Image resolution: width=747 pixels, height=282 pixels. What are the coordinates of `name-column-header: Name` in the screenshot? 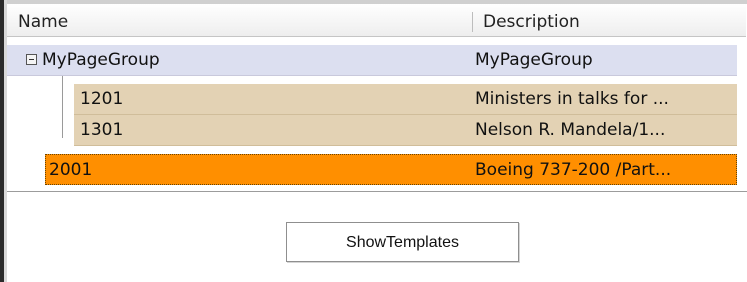 It's located at (43, 22).